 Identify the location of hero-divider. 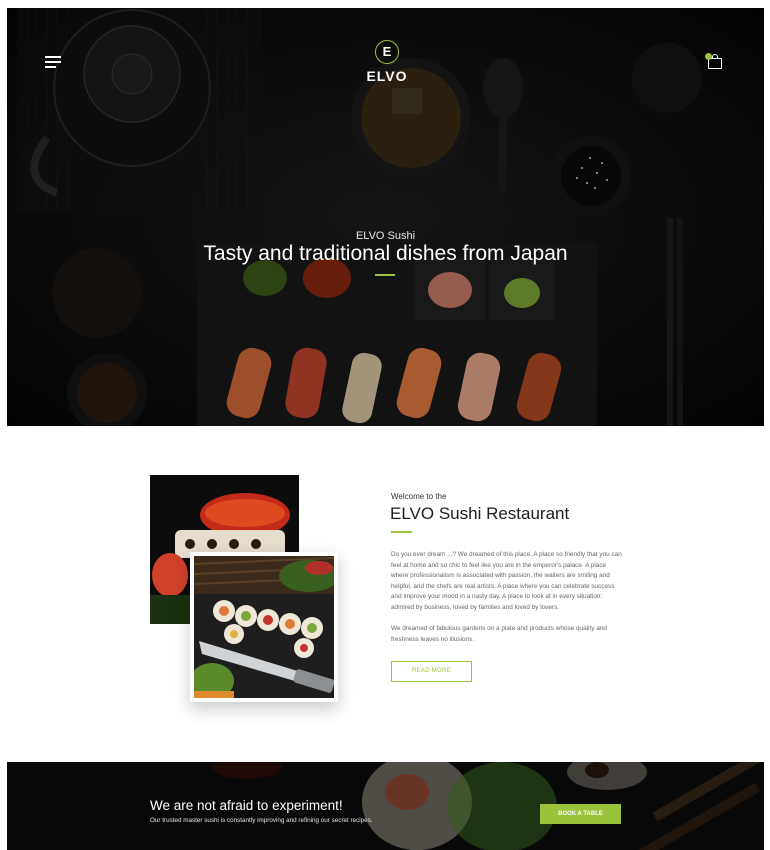
(385, 275).